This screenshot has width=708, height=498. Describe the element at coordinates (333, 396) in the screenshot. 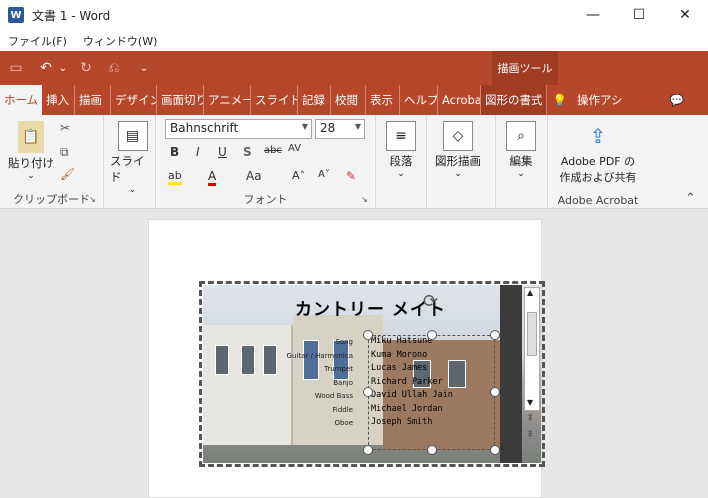

I see `credit-role: Wood Bass` at that location.